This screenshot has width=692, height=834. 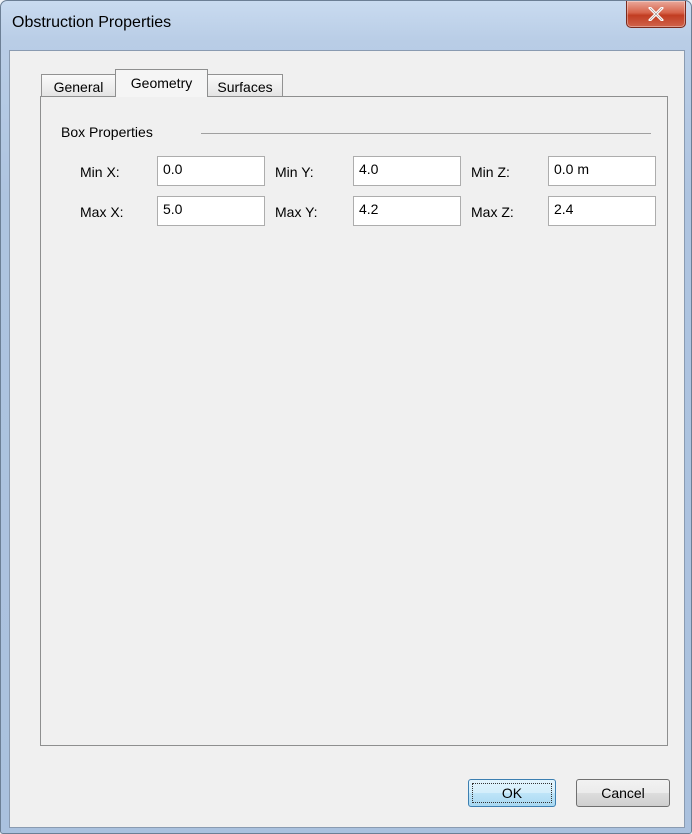 I want to click on tab-geometry: Geometry, so click(x=161, y=83).